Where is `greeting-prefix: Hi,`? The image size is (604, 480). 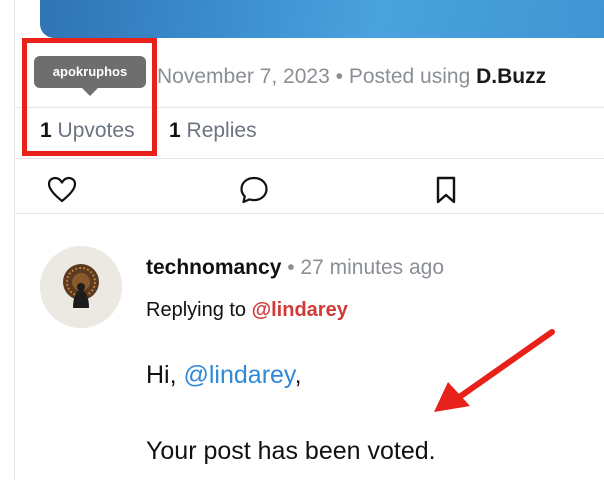 greeting-prefix: Hi, is located at coordinates (165, 375).